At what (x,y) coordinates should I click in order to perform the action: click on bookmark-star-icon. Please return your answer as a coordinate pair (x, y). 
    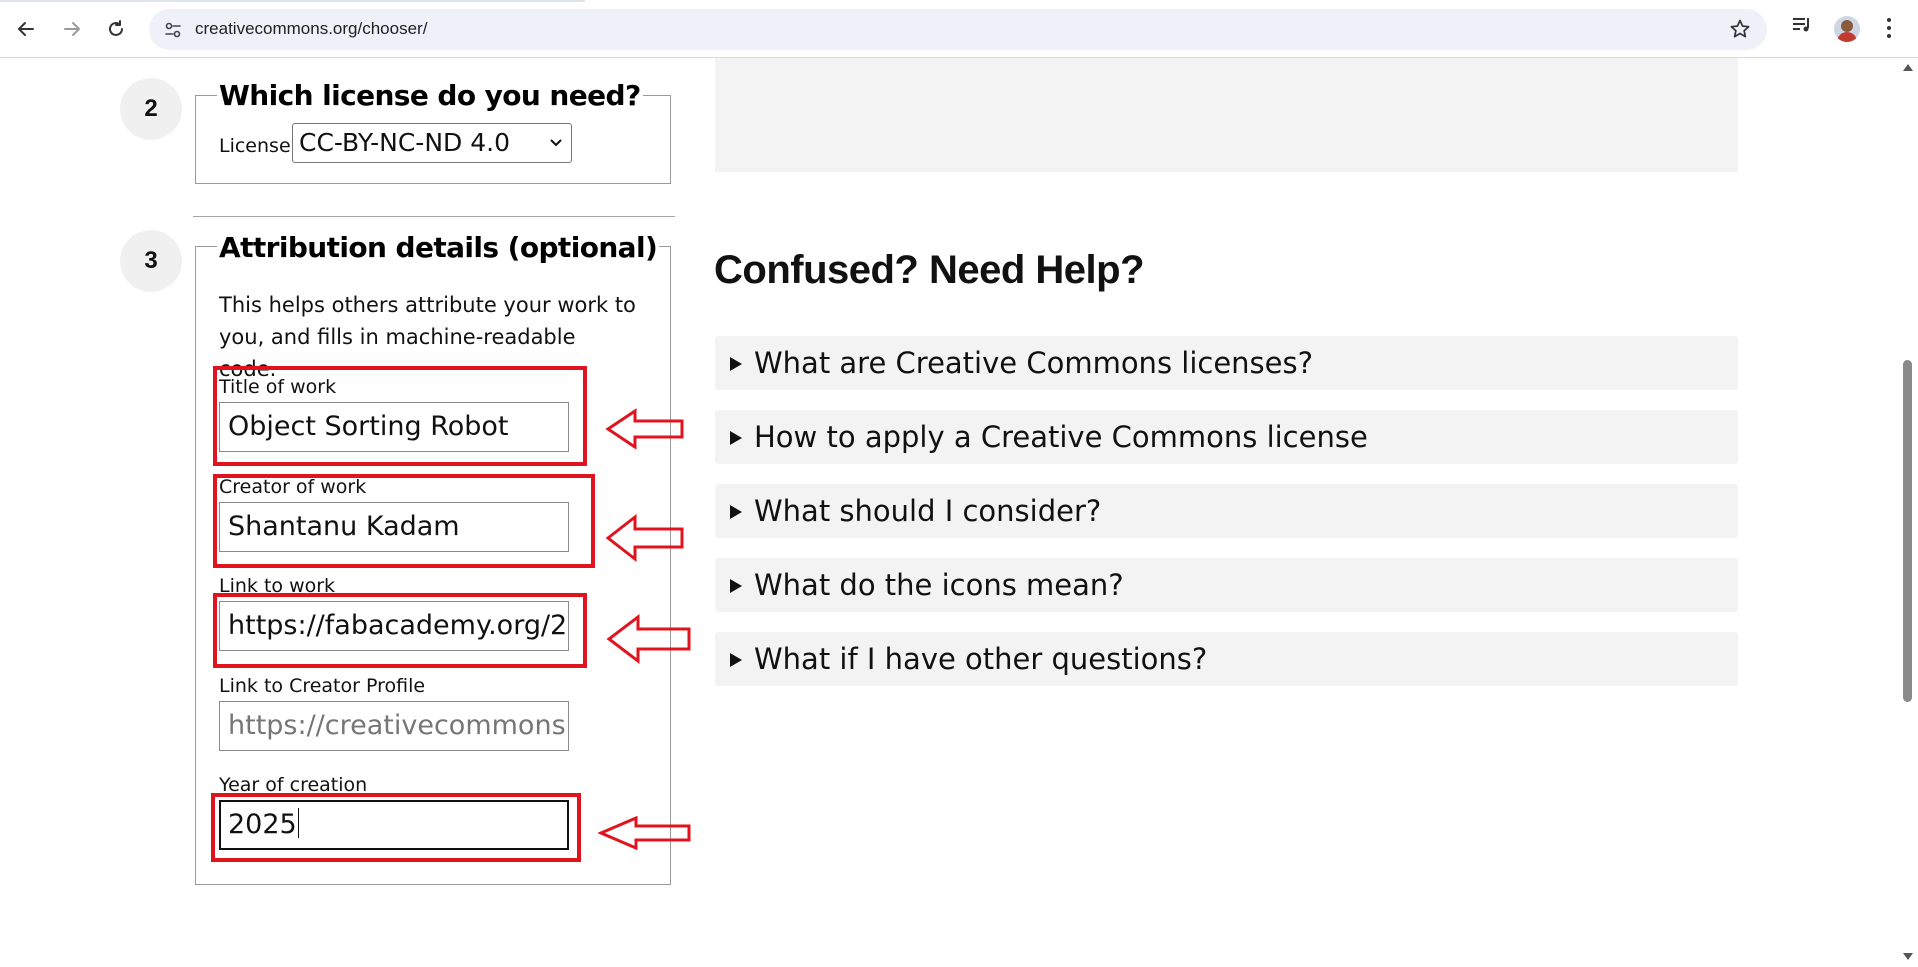
    Looking at the image, I should click on (1740, 29).